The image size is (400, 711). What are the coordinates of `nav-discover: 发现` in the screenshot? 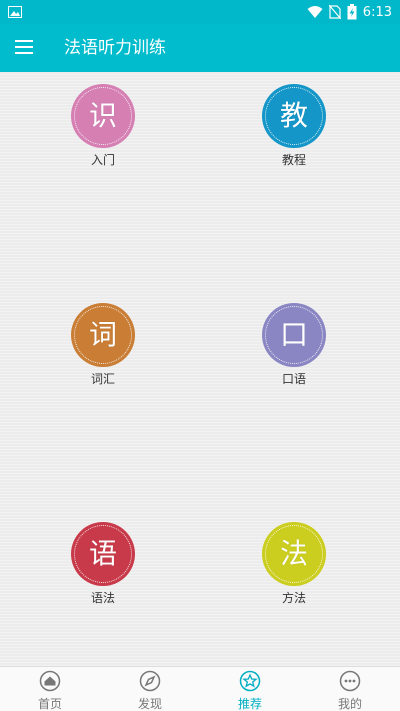 It's located at (150, 689).